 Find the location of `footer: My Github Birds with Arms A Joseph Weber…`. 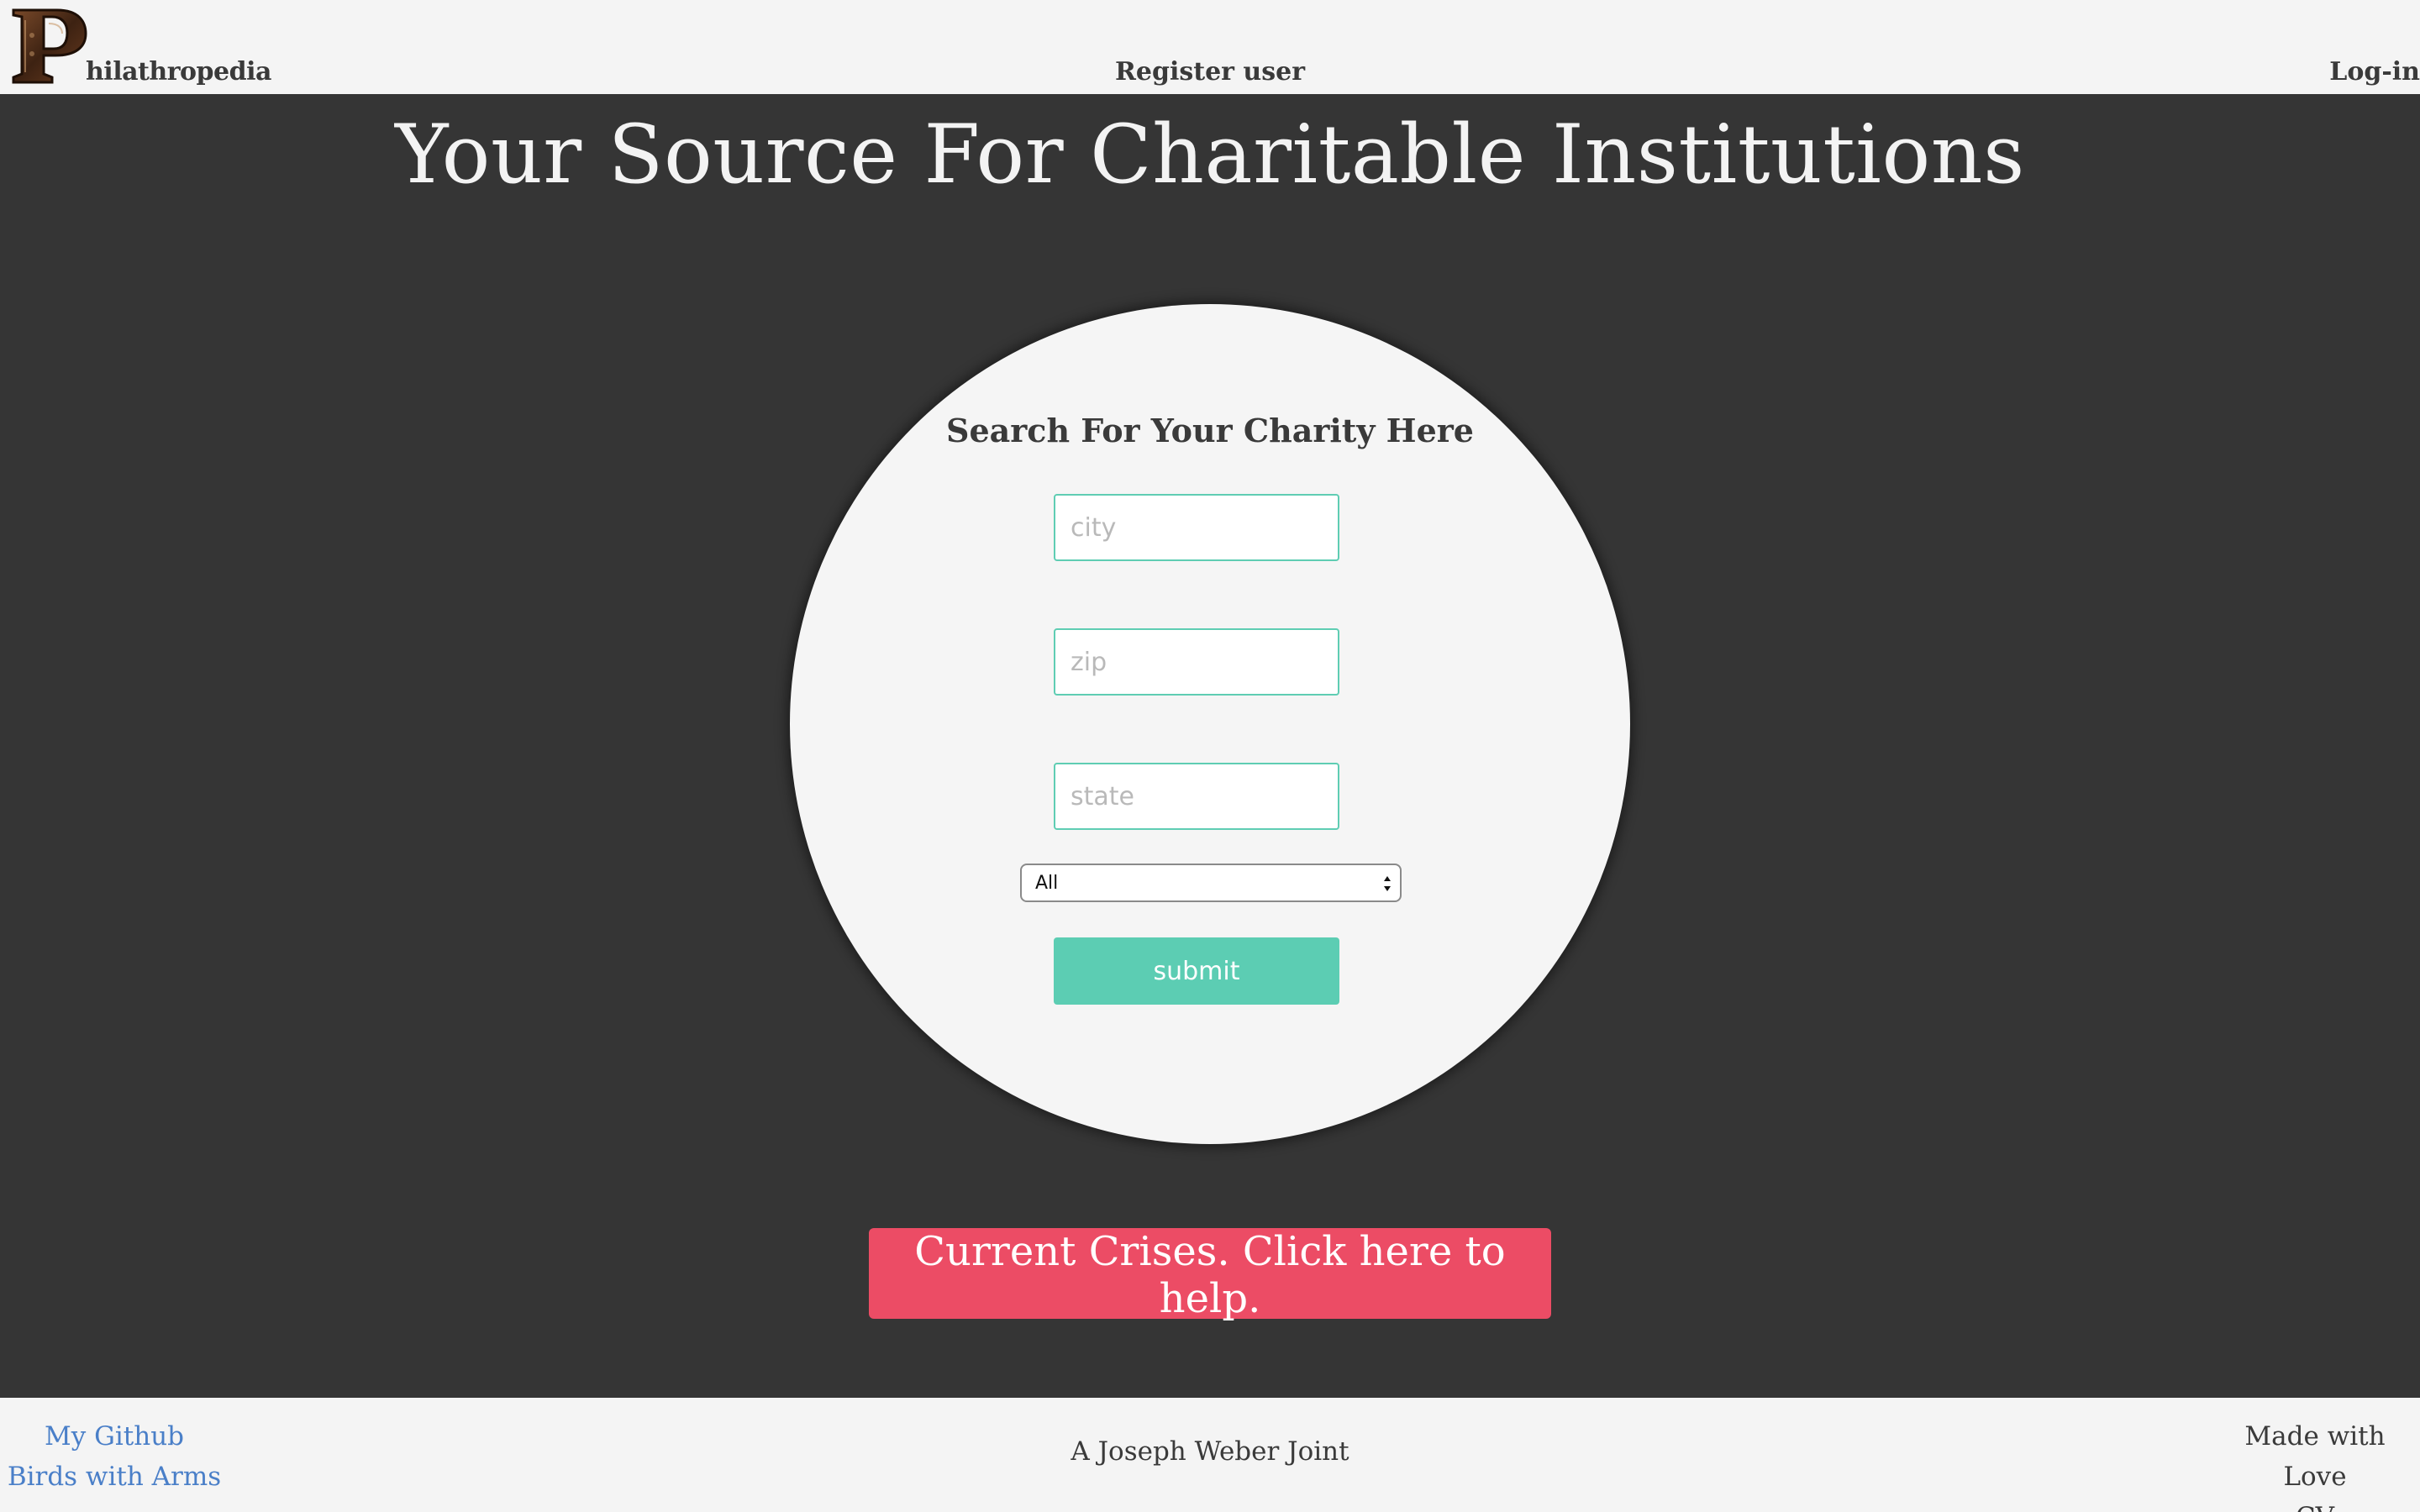

footer: My Github Birds with Arms A Joseph Weber… is located at coordinates (1210, 1455).